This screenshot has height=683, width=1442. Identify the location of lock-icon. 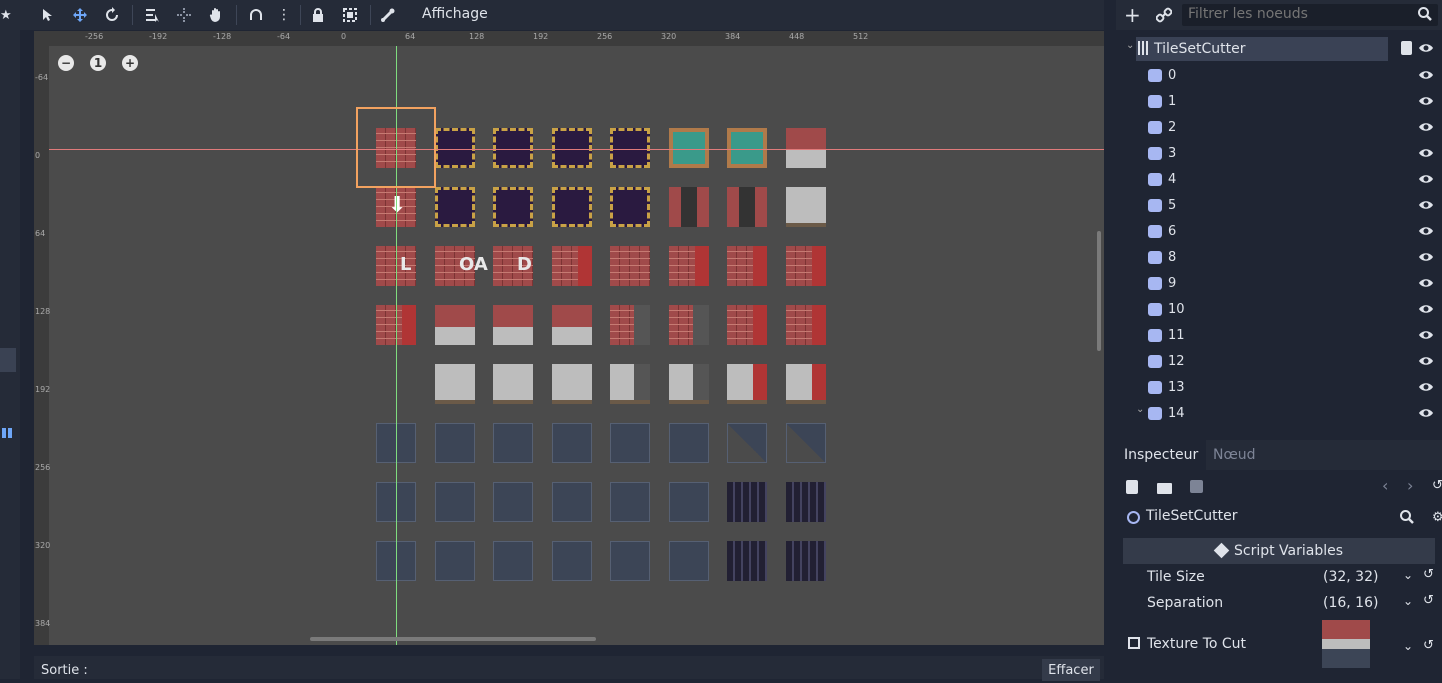
(318, 15).